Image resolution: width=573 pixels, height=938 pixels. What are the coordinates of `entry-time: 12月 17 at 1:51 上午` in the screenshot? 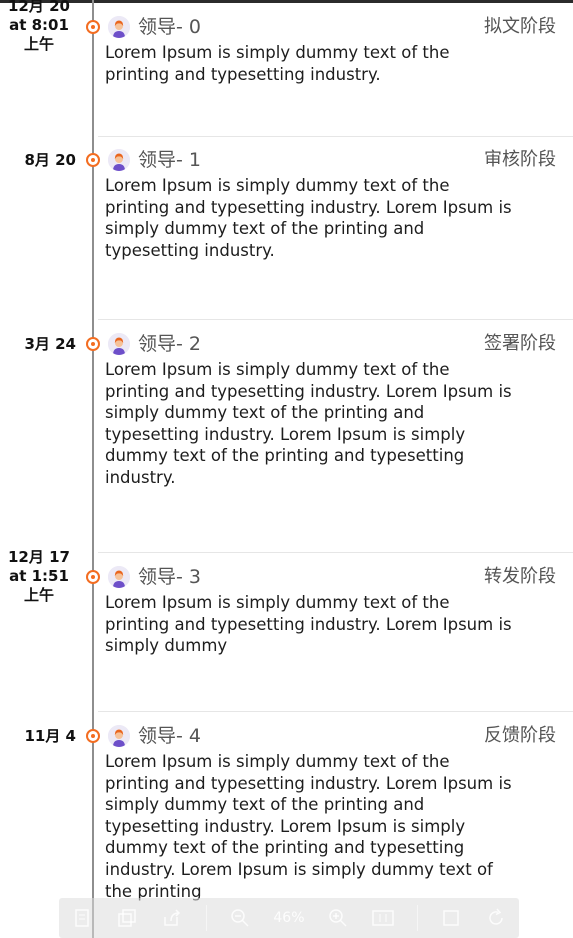 It's located at (39, 576).